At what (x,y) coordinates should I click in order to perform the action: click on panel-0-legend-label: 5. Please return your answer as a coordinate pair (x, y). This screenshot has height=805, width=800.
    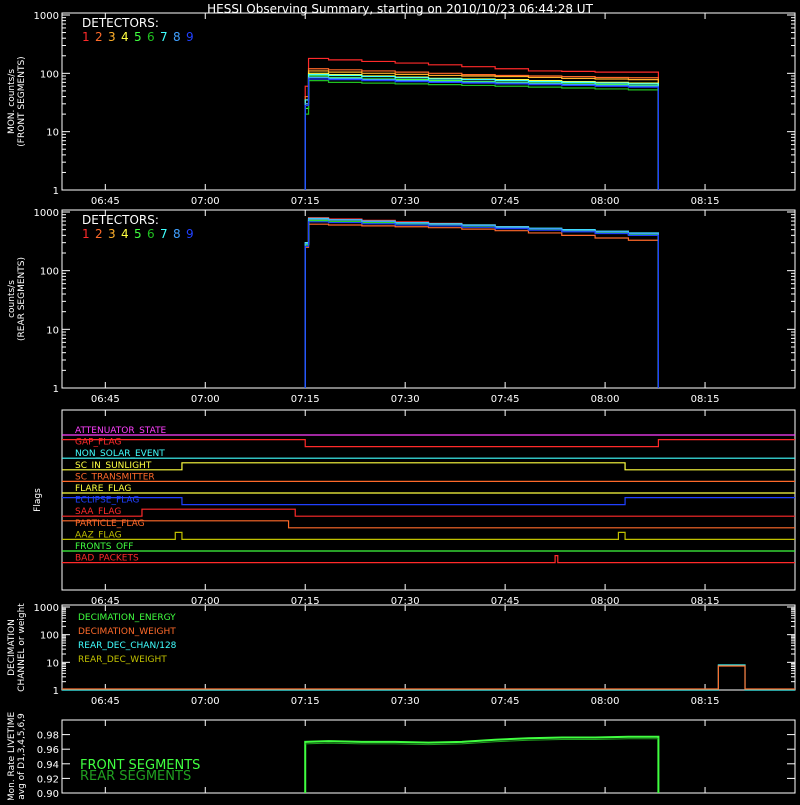
    Looking at the image, I should click on (138, 37).